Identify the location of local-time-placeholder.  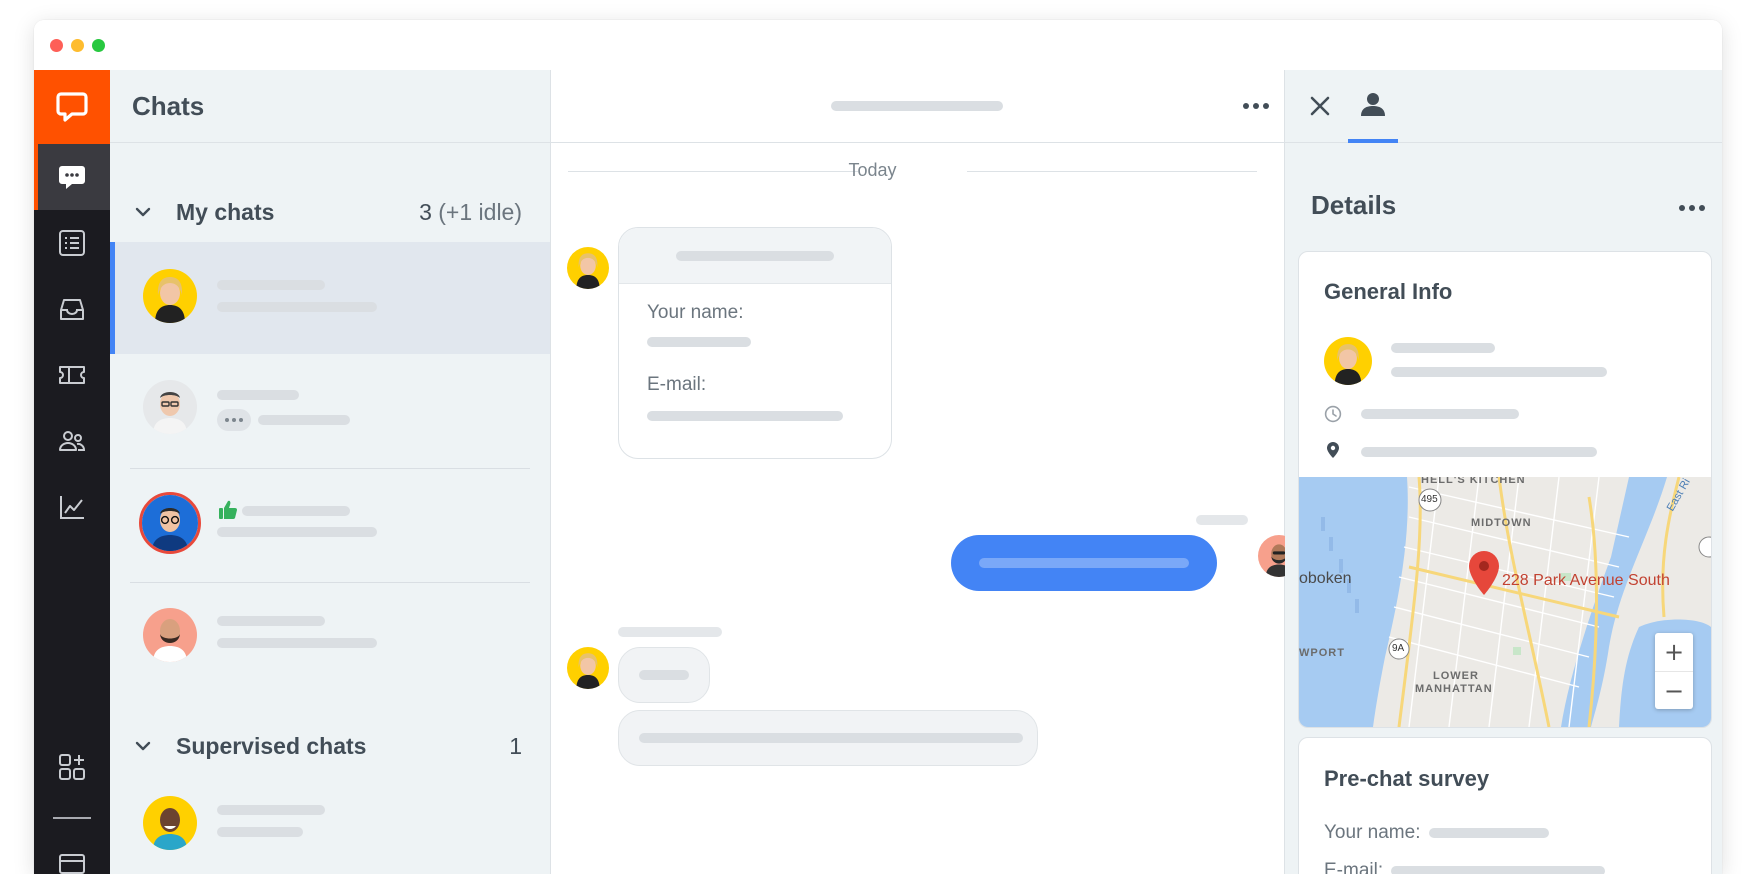
(1440, 414).